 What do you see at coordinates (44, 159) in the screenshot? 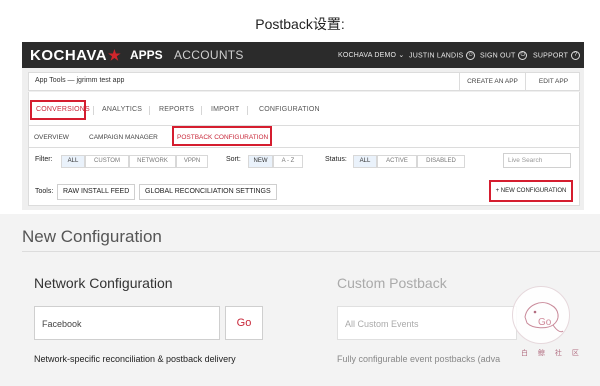
I see `filter-label: Filter:` at bounding box center [44, 159].